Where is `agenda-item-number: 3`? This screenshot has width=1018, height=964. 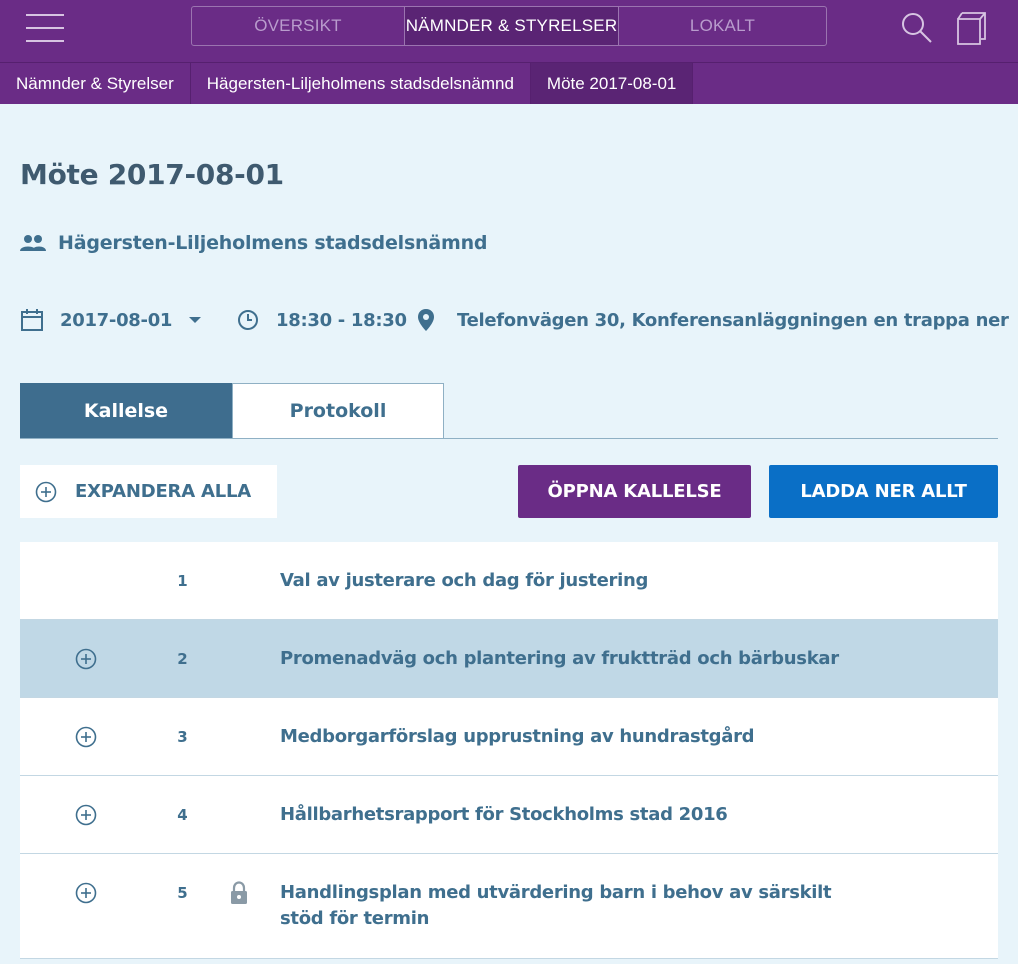 agenda-item-number: 3 is located at coordinates (182, 737).